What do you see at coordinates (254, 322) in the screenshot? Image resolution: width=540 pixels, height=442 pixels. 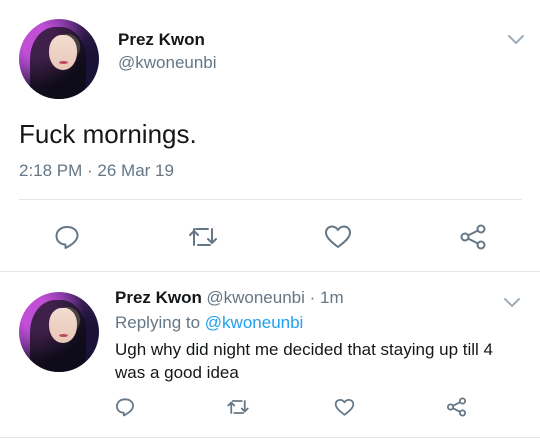 I see `replying-to-link: @kwoneunbi` at bounding box center [254, 322].